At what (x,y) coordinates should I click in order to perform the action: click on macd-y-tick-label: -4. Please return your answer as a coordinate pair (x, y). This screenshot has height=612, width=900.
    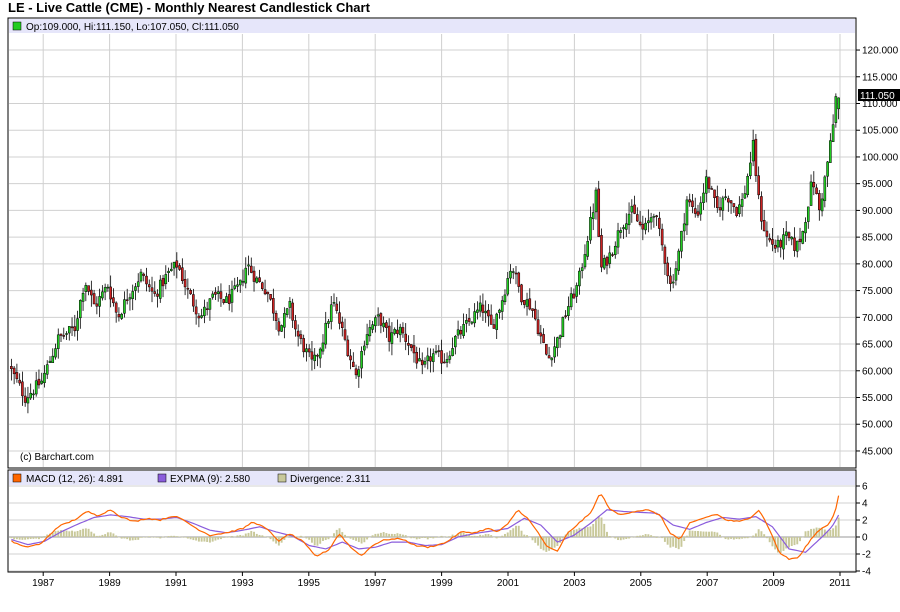
    Looking at the image, I should click on (866, 572).